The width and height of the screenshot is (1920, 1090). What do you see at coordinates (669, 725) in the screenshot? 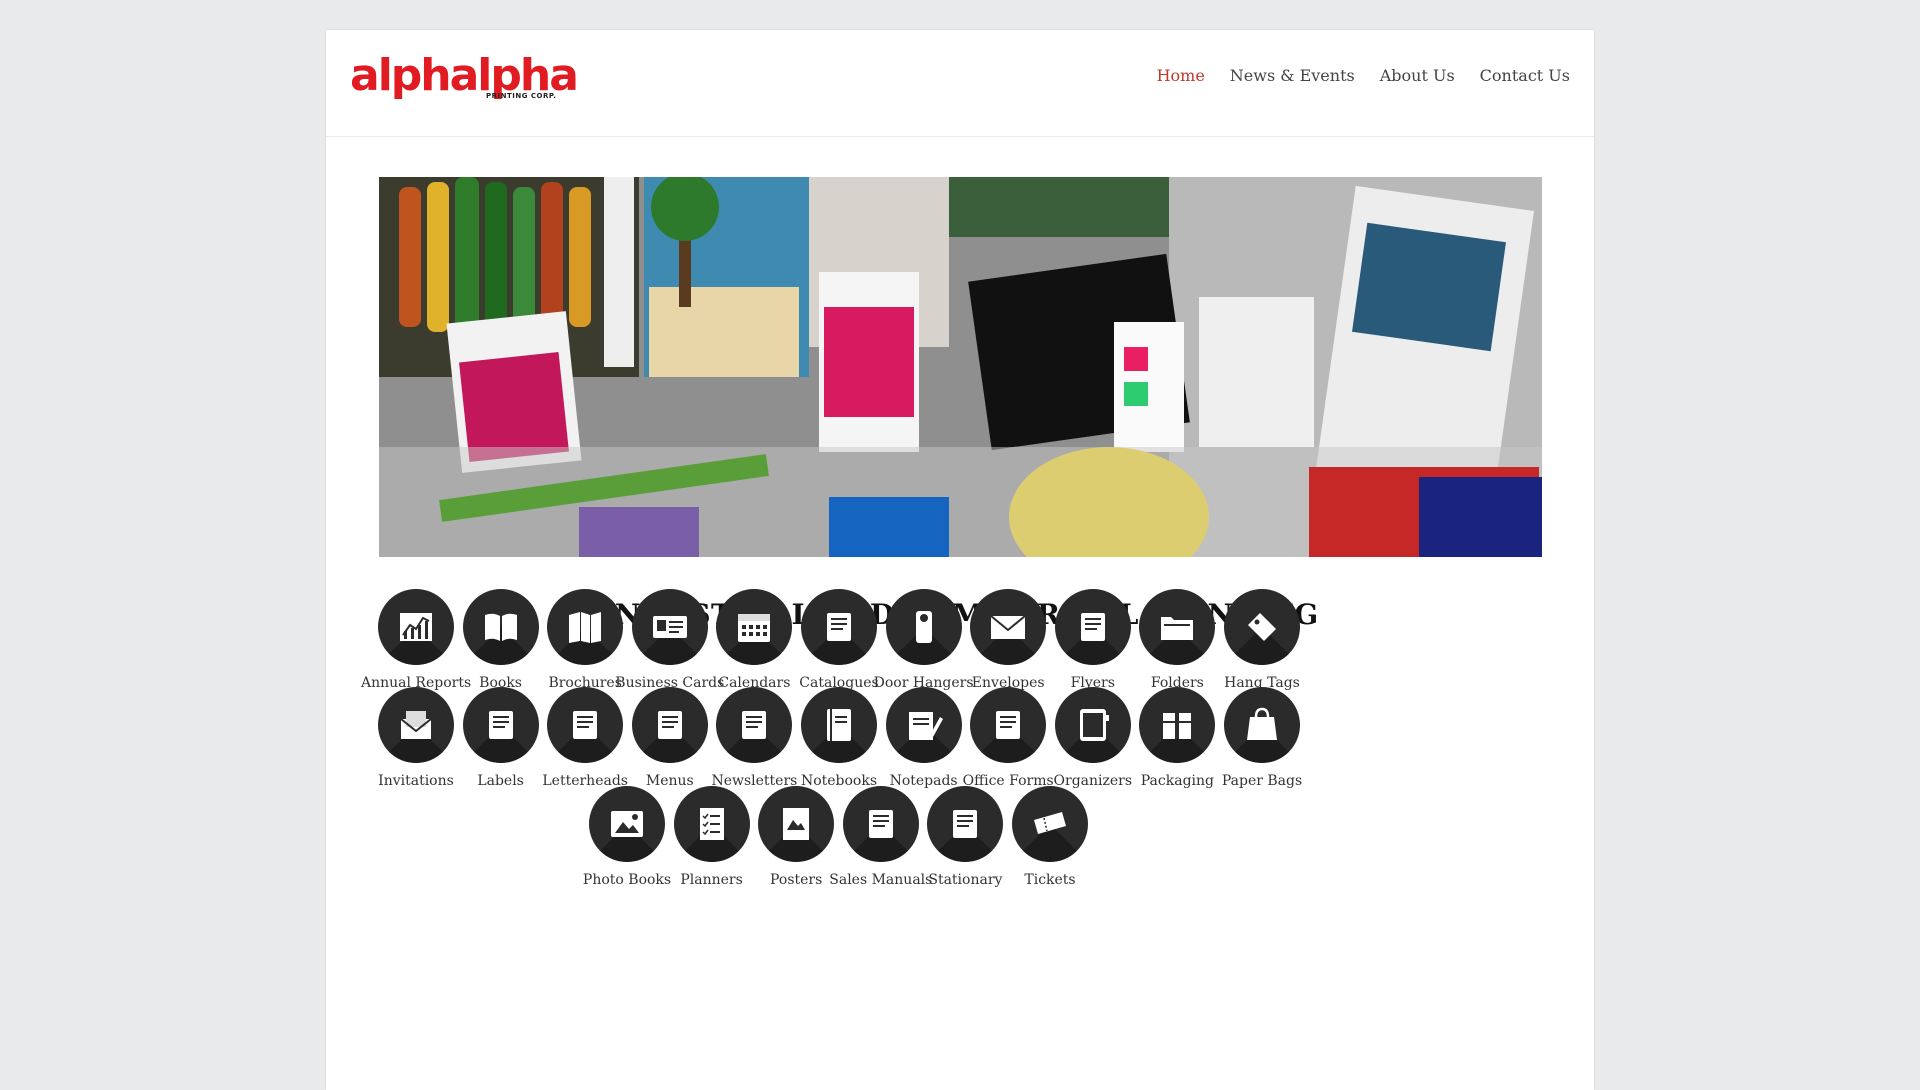
I see `menu-icon` at bounding box center [669, 725].